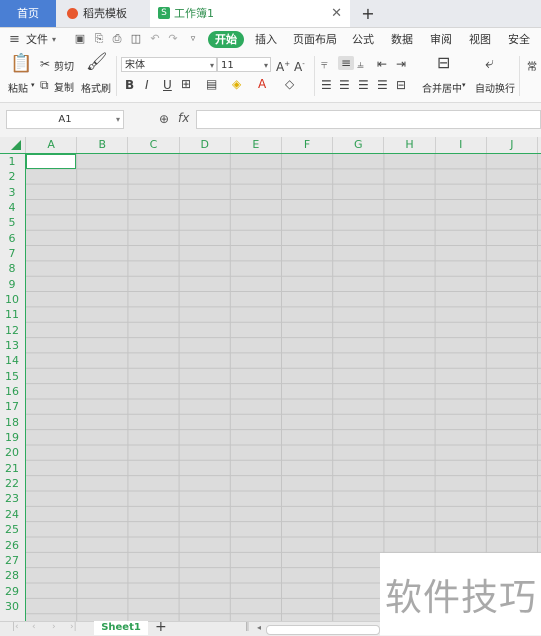  What do you see at coordinates (480, 40) in the screenshot?
I see `menu-tab-view: 视图` at bounding box center [480, 40].